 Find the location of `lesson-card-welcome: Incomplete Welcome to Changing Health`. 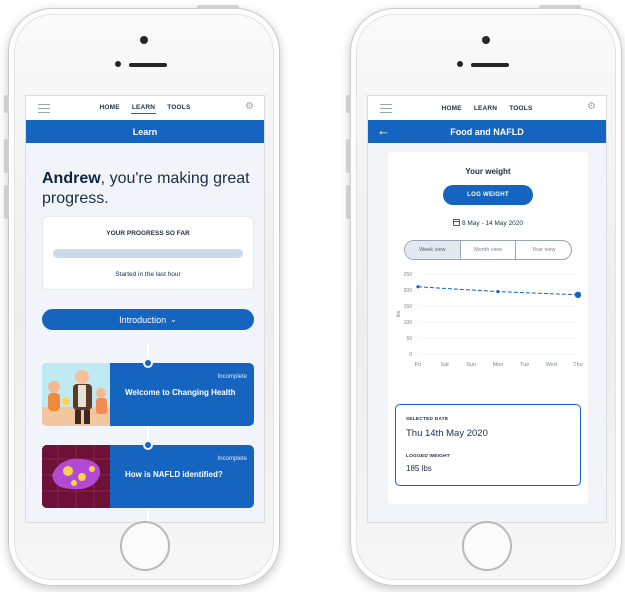

lesson-card-welcome: Incomplete Welcome to Changing Health is located at coordinates (148, 394).